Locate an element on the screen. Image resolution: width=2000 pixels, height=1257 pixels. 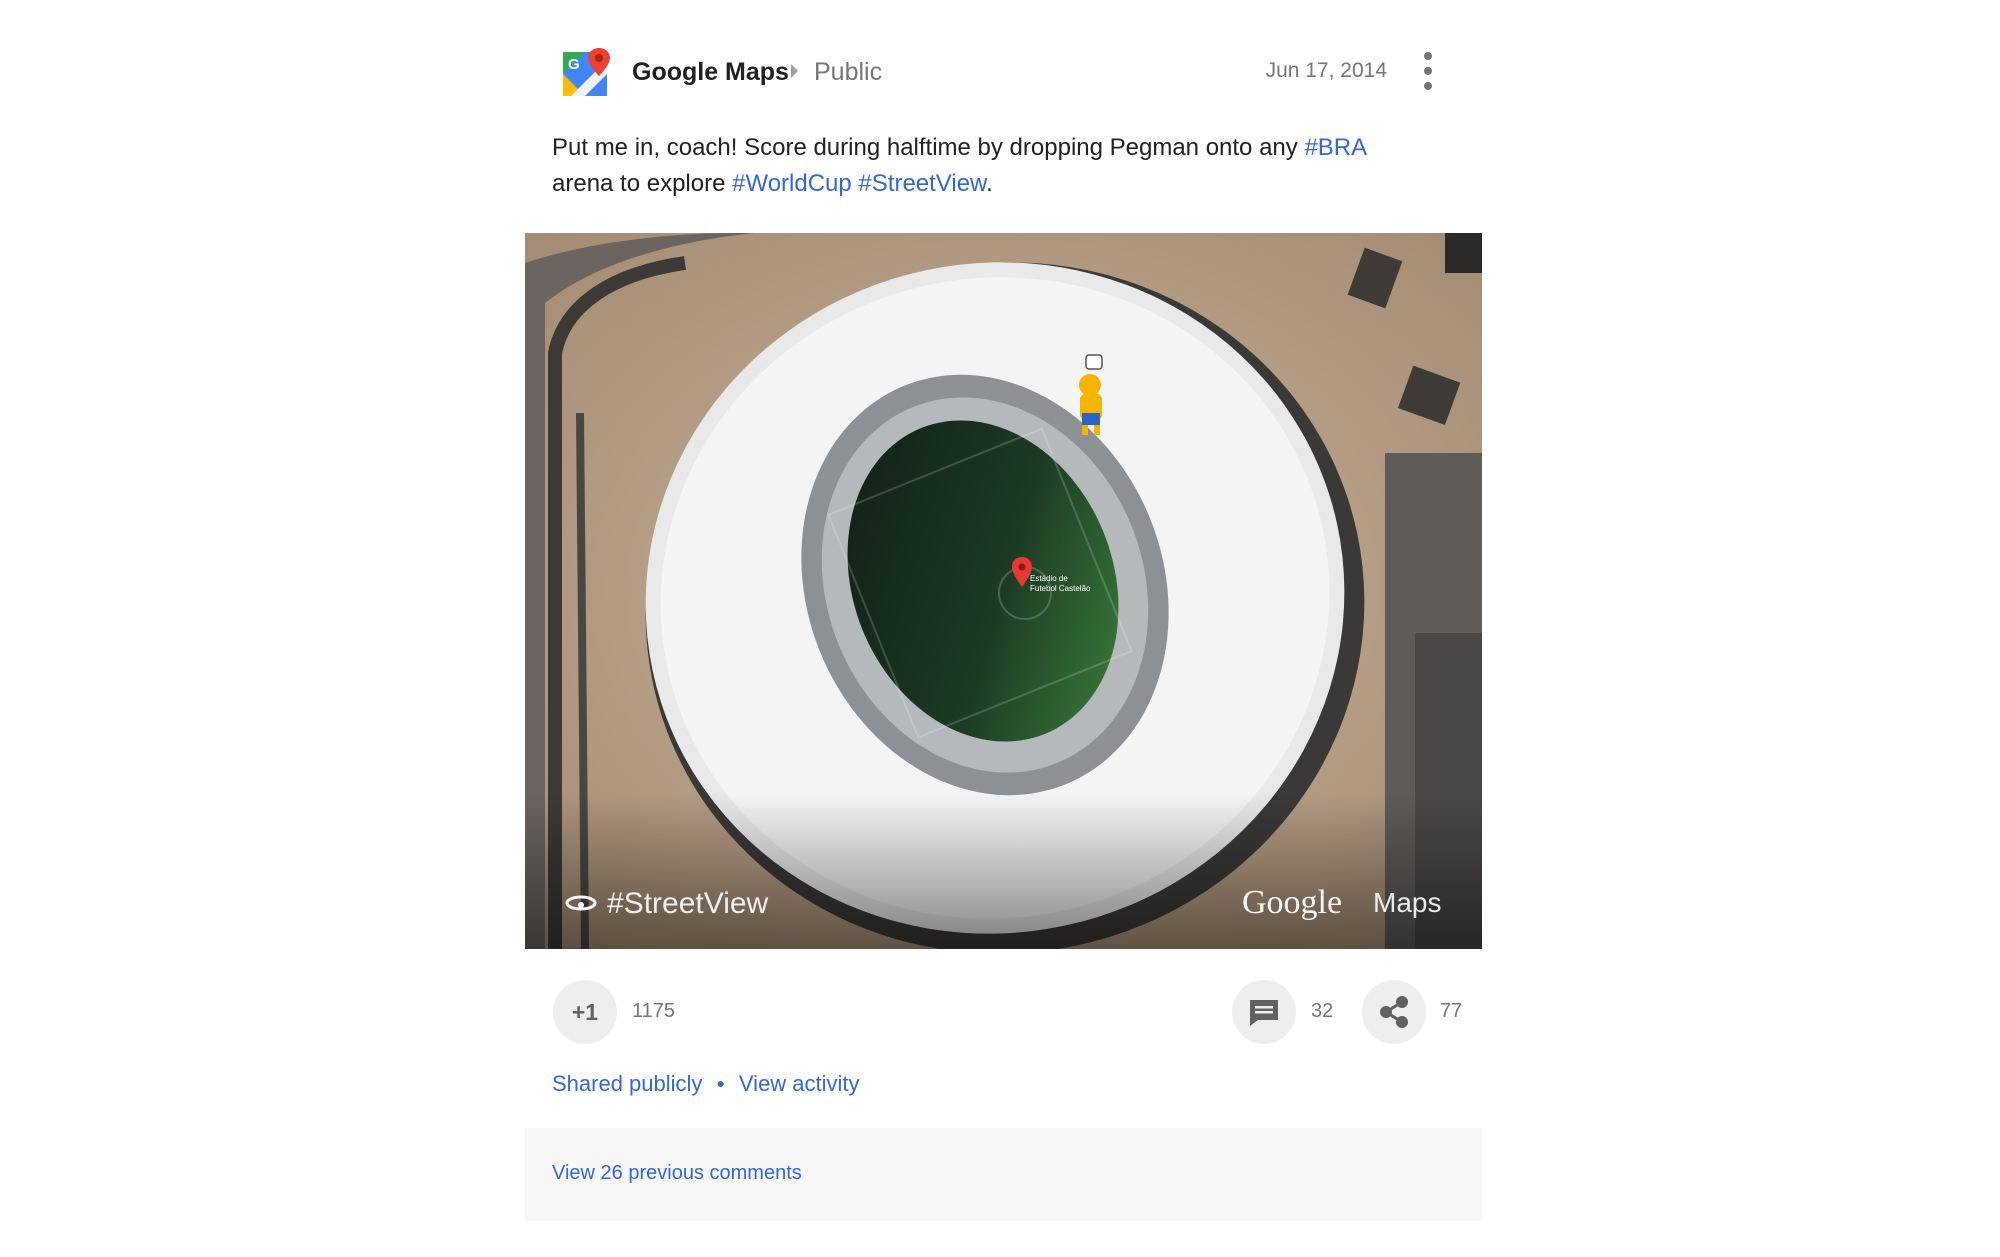
post-text-part: arena to explore is located at coordinates (642, 183).